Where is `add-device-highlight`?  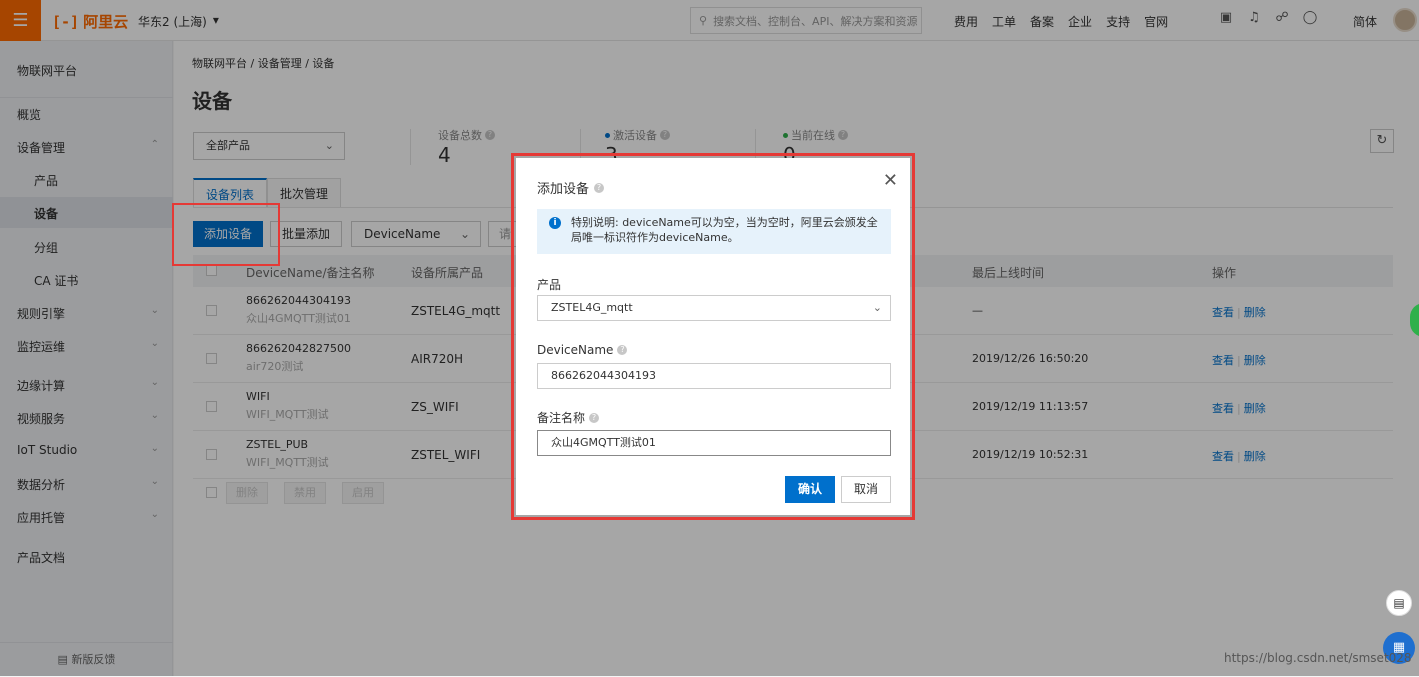 add-device-highlight is located at coordinates (226, 234).